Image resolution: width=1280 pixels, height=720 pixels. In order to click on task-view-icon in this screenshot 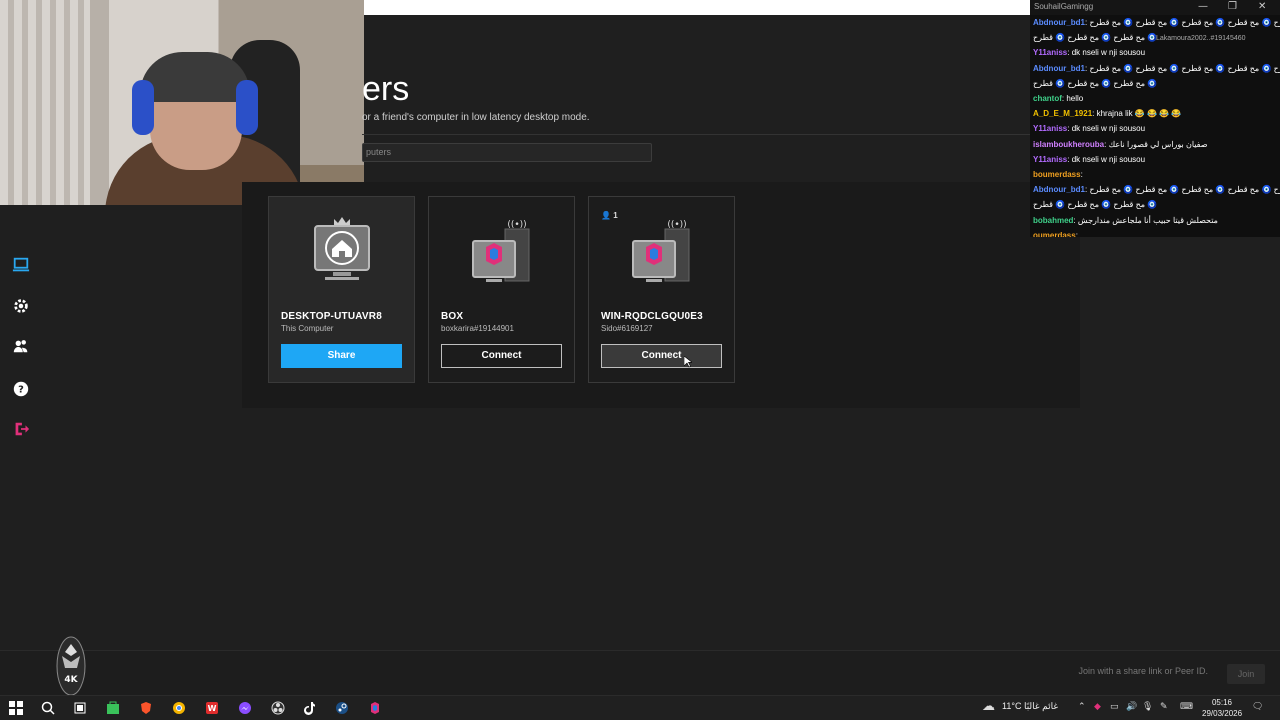, I will do `click(80, 708)`.